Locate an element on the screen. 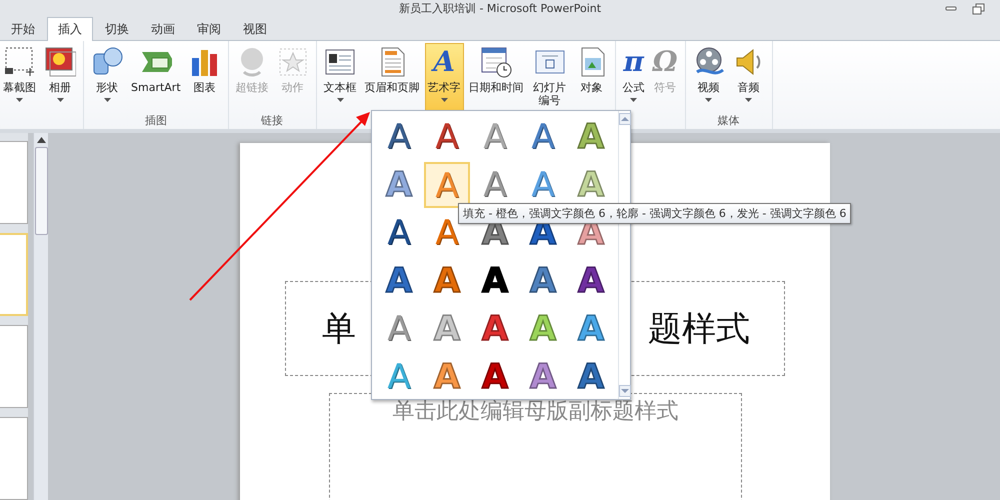 This screenshot has width=1000, height=500. ribbon-button: 日期和时间 is located at coordinates (496, 77).